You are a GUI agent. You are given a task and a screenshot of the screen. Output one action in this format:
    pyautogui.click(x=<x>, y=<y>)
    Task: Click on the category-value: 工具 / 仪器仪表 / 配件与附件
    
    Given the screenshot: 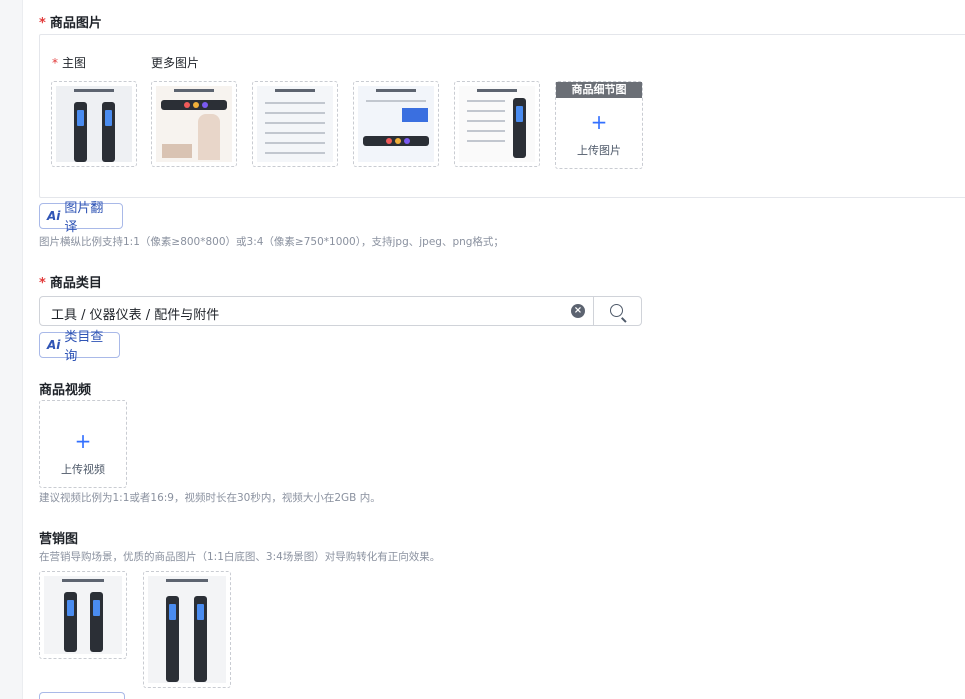 What is the action you would take?
    pyautogui.click(x=135, y=315)
    